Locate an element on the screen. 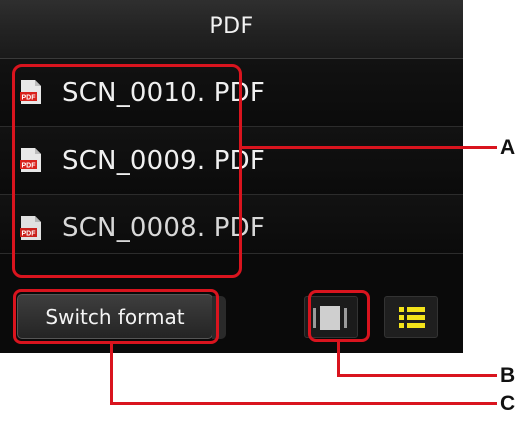 This screenshot has height=423, width=521. screen-title: PDF is located at coordinates (231, 26).